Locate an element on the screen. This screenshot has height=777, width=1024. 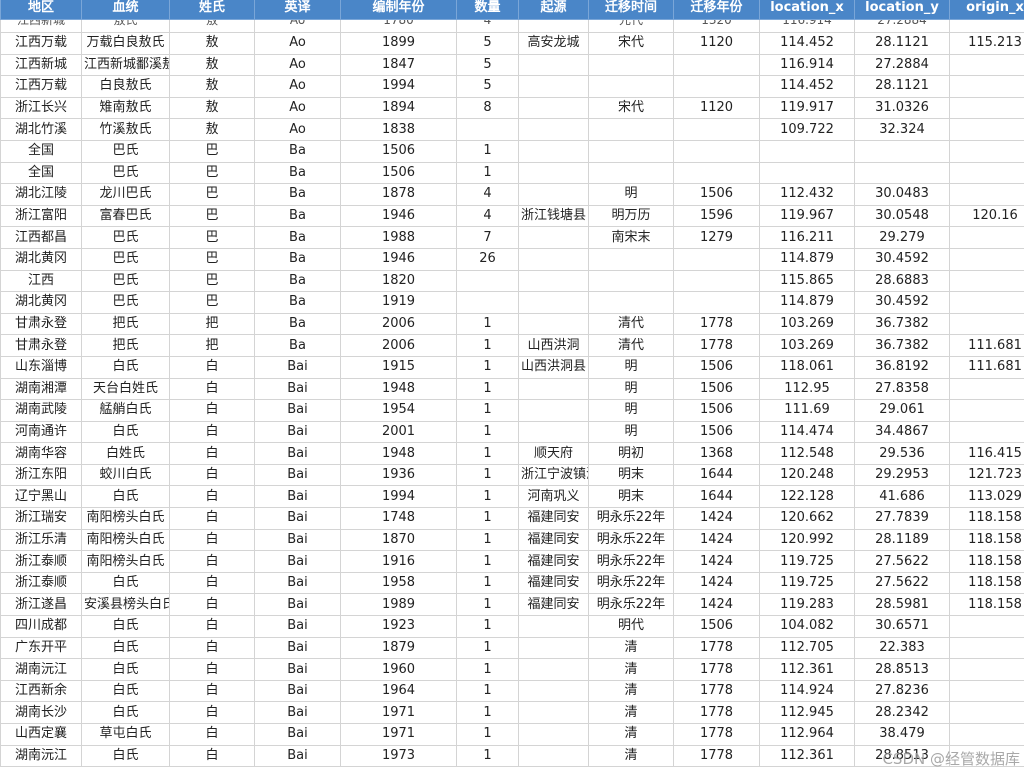
table-cell: 江西 is located at coordinates (41, 281).